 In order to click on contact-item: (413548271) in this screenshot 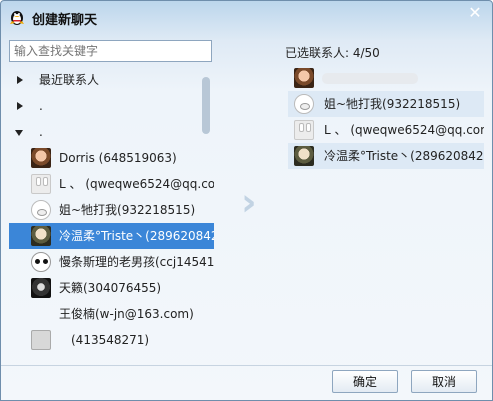, I will do `click(111, 340)`.